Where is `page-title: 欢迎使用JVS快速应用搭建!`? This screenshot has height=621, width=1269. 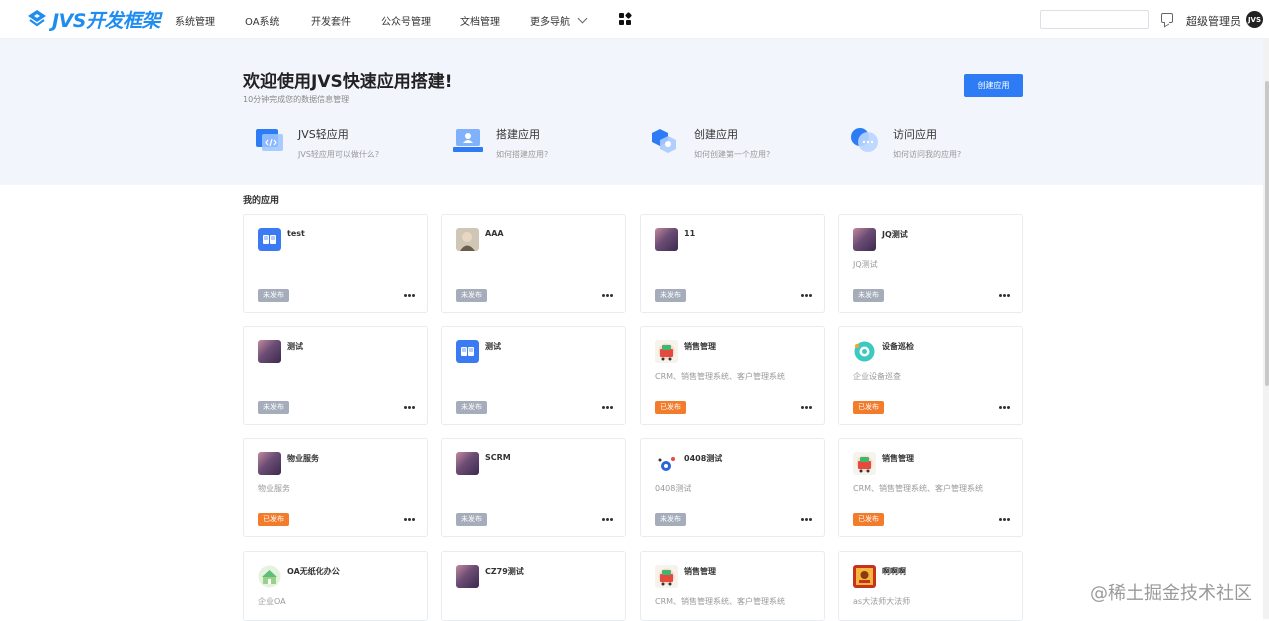 page-title: 欢迎使用JVS快速应用搭建! is located at coordinates (348, 82).